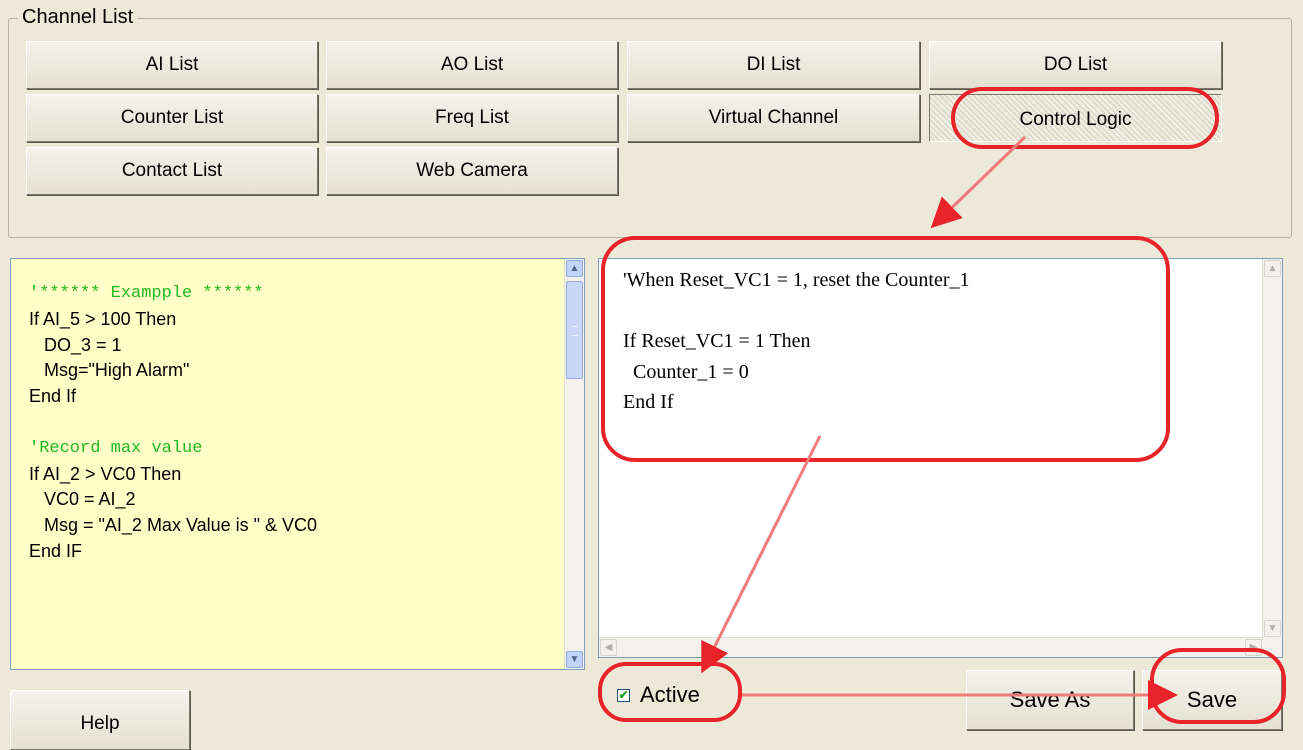  Describe the element at coordinates (116, 448) in the screenshot. I see `code-line: 'Record max value` at that location.